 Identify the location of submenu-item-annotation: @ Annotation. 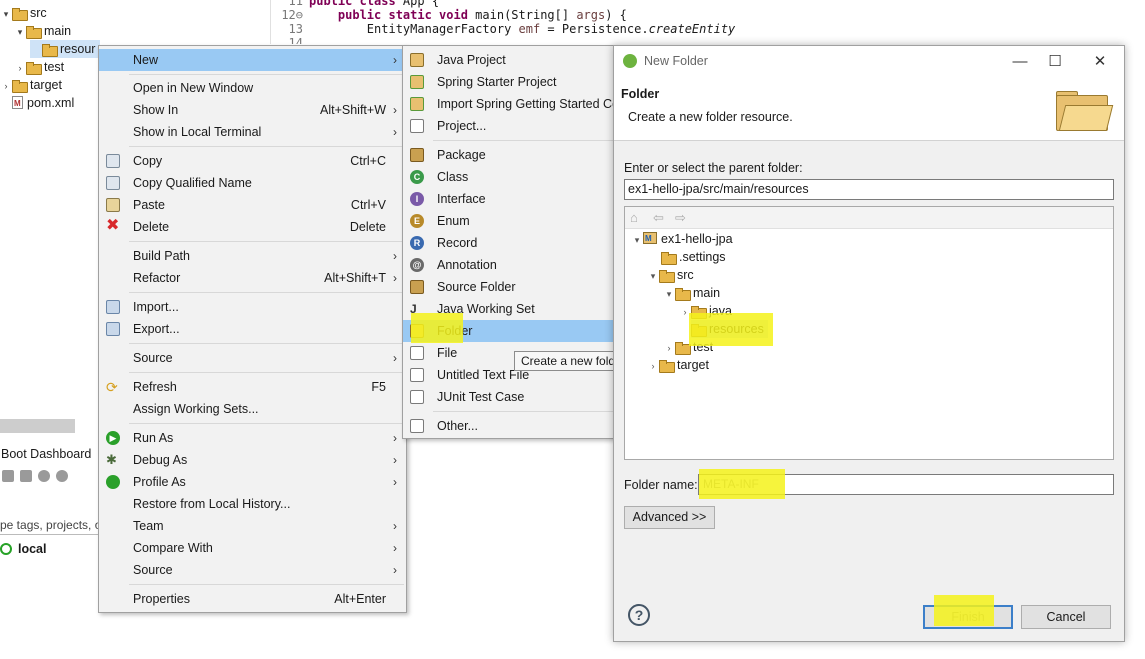
(509, 265).